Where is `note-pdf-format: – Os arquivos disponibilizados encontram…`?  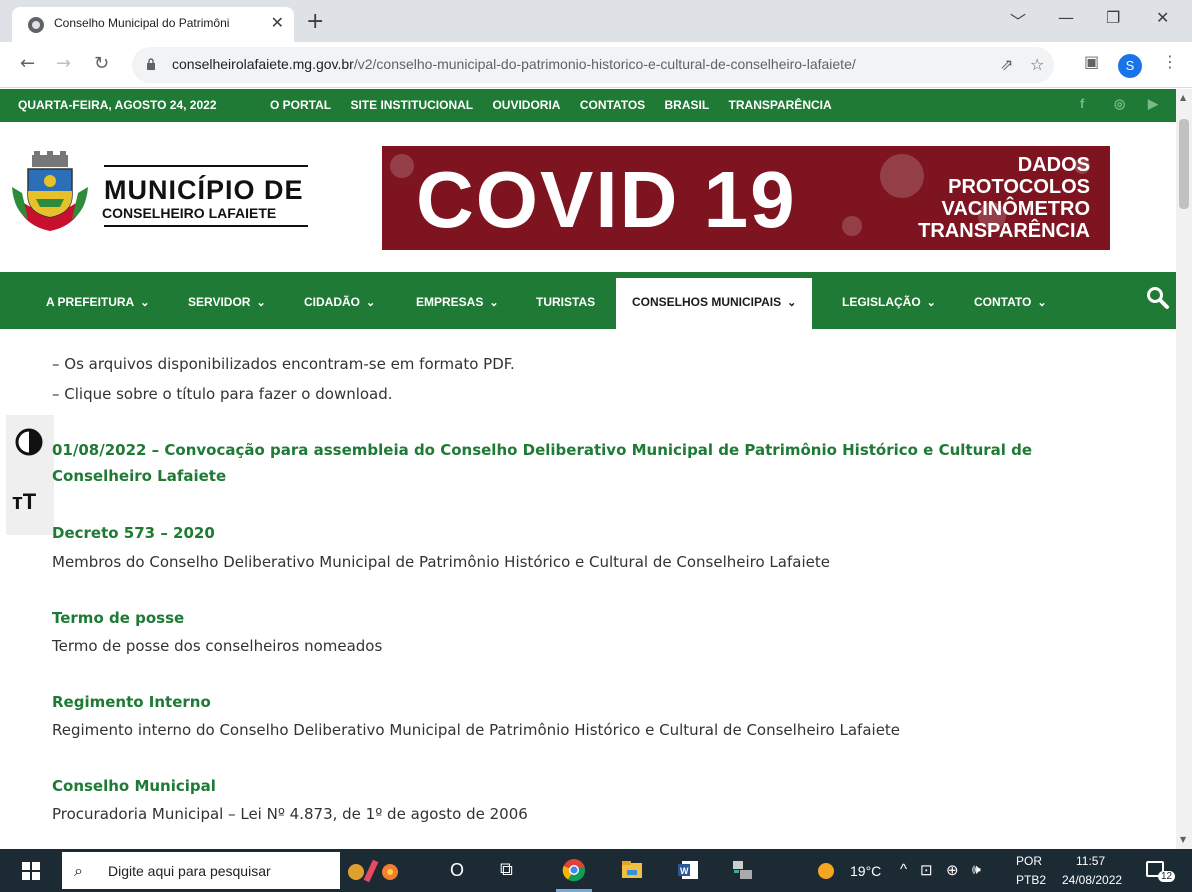 note-pdf-format: – Os arquivos disponibilizados encontram… is located at coordinates (283, 364).